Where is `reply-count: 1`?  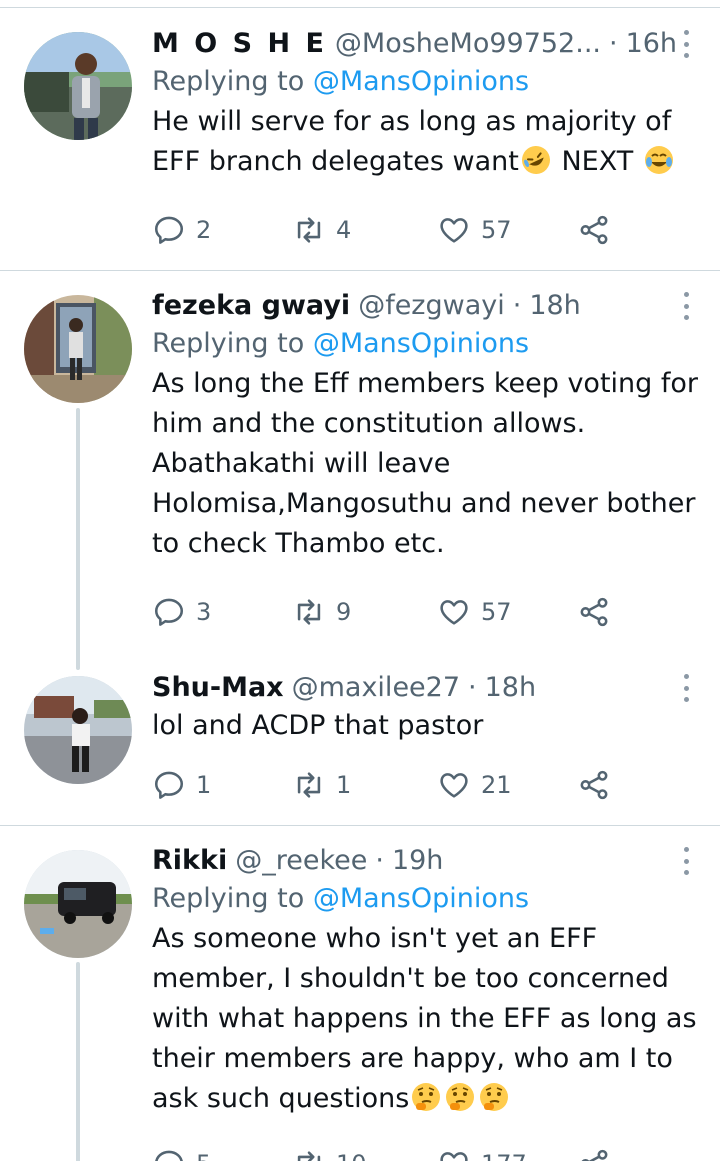
reply-count: 1 is located at coordinates (204, 785).